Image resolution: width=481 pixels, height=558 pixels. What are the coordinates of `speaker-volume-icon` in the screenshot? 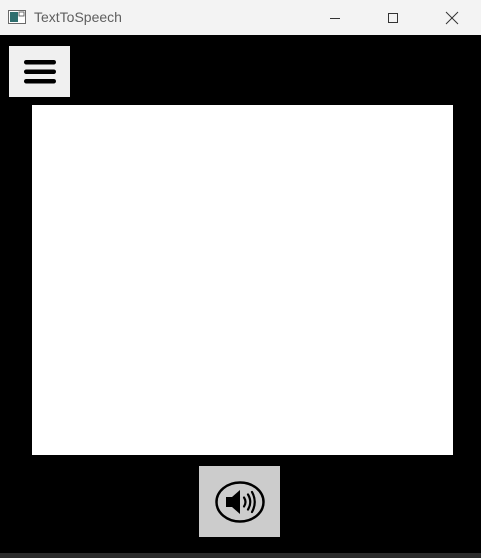 It's located at (239, 501).